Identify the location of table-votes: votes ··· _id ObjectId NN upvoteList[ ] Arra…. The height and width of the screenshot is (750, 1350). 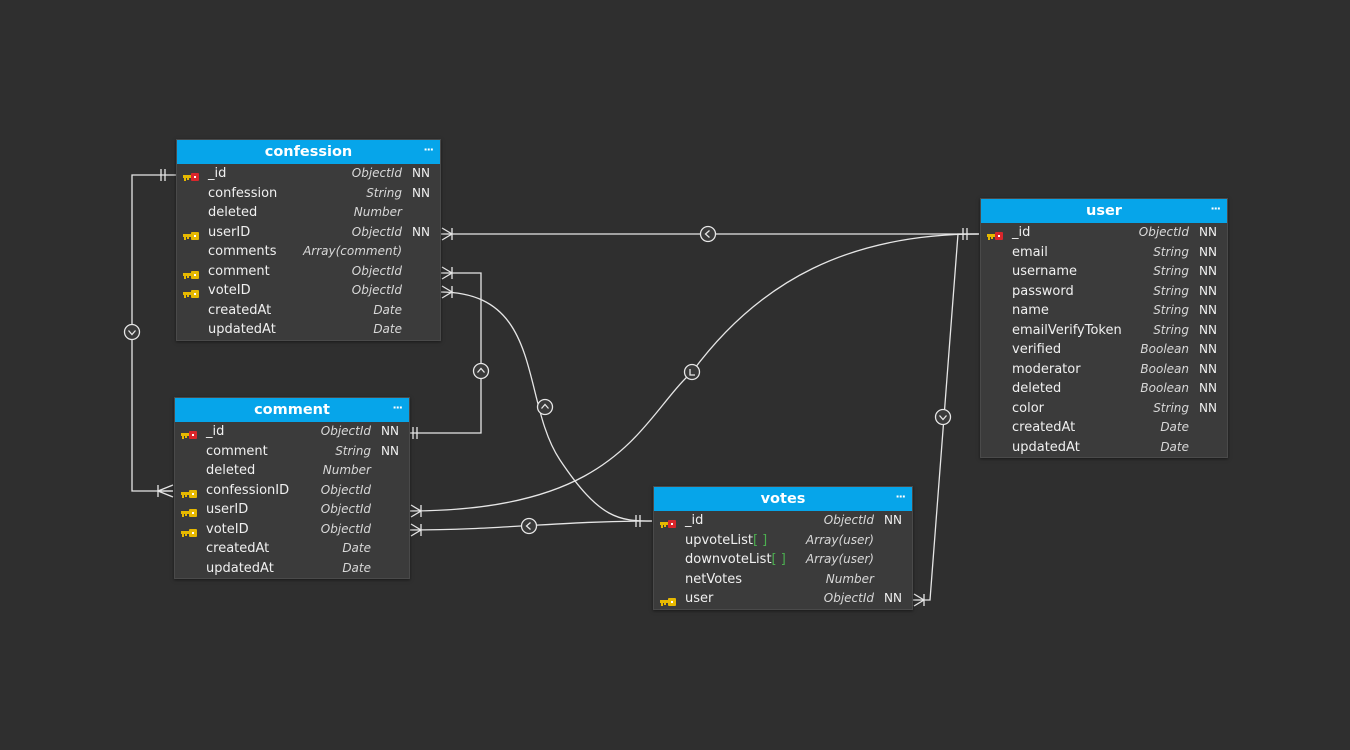
(783, 548).